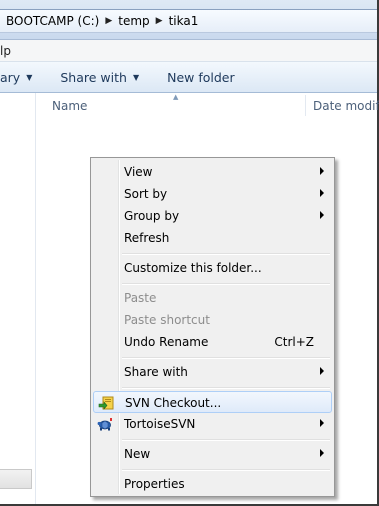 This screenshot has width=379, height=506. Describe the element at coordinates (305, 105) in the screenshot. I see `column-divider` at that location.